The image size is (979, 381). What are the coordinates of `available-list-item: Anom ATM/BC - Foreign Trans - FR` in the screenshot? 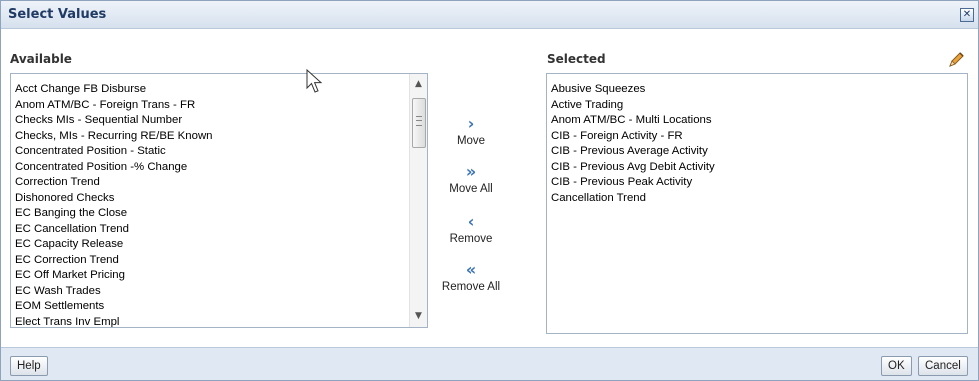 It's located at (114, 106).